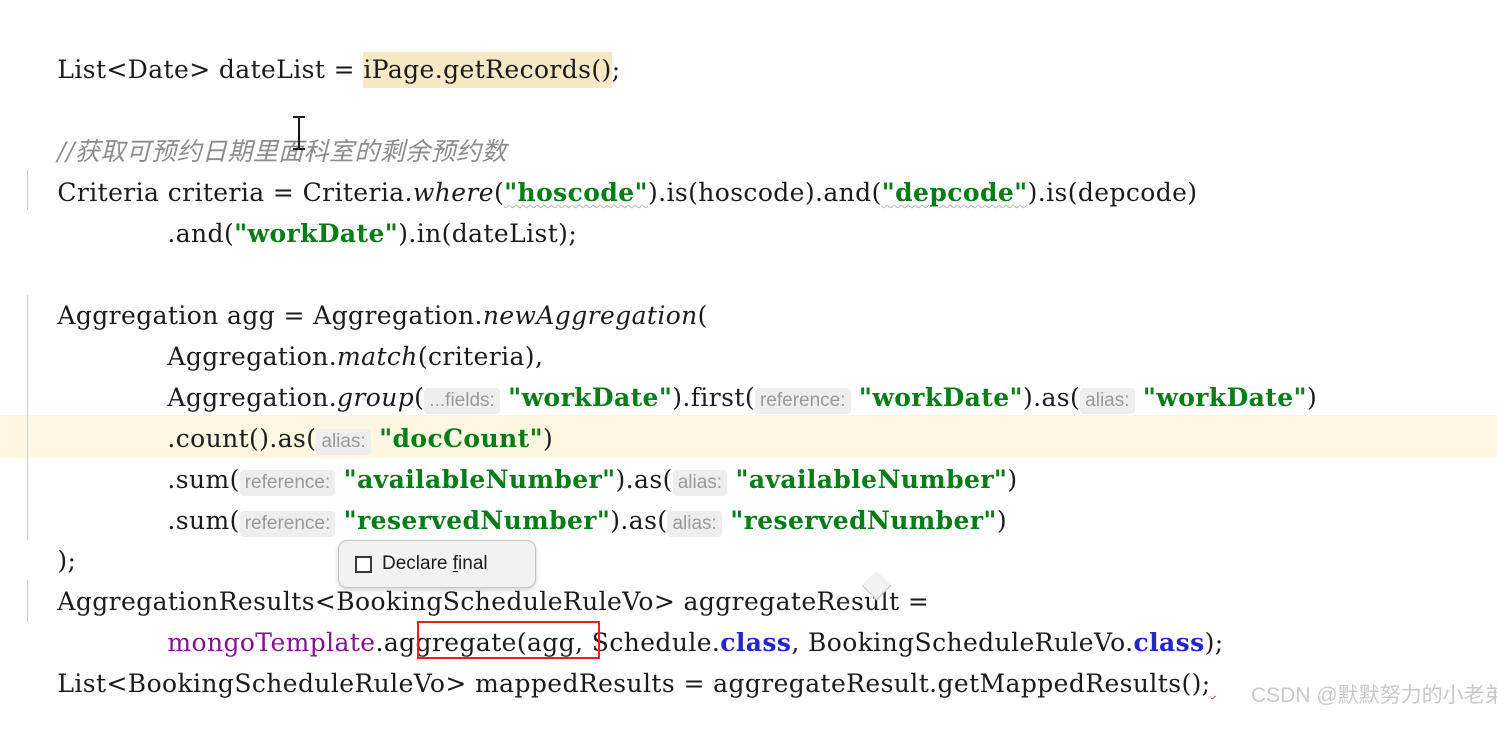 The image size is (1497, 745). Describe the element at coordinates (1213, 683) in the screenshot. I see `spelling-error-marker` at that location.